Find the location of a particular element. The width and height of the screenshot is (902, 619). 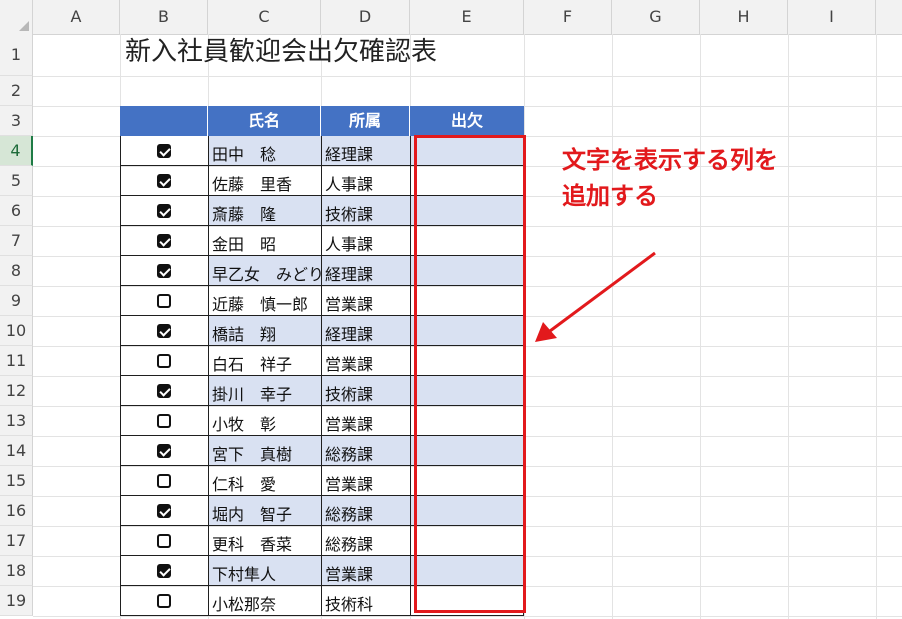

arrow-icon is located at coordinates (595, 296).